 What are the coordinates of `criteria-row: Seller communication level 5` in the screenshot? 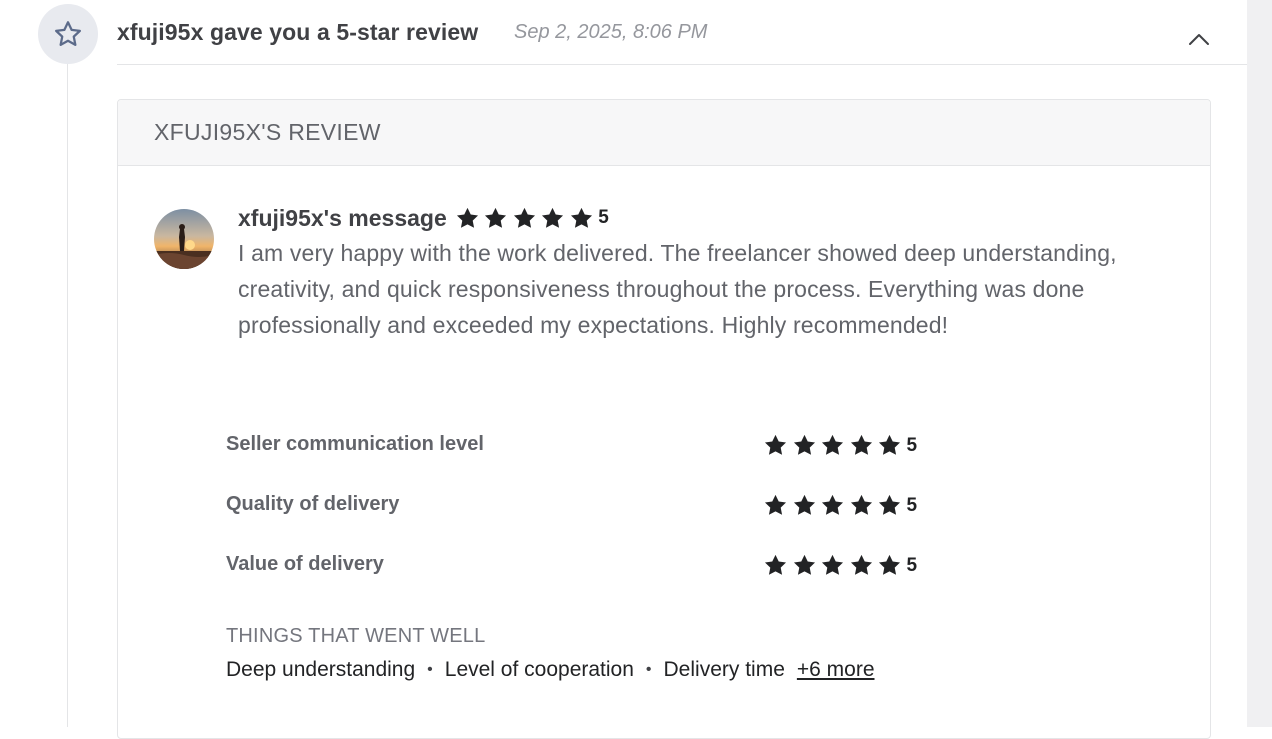 It's located at (586, 446).